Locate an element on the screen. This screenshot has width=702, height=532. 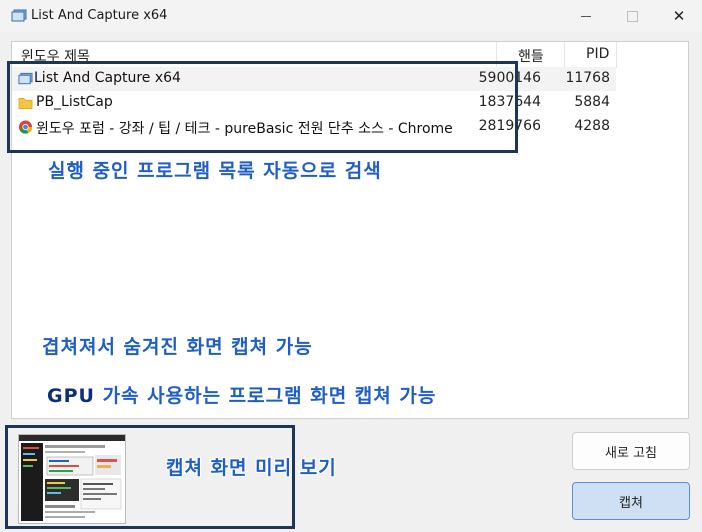
minimize-button is located at coordinates (586, 16).